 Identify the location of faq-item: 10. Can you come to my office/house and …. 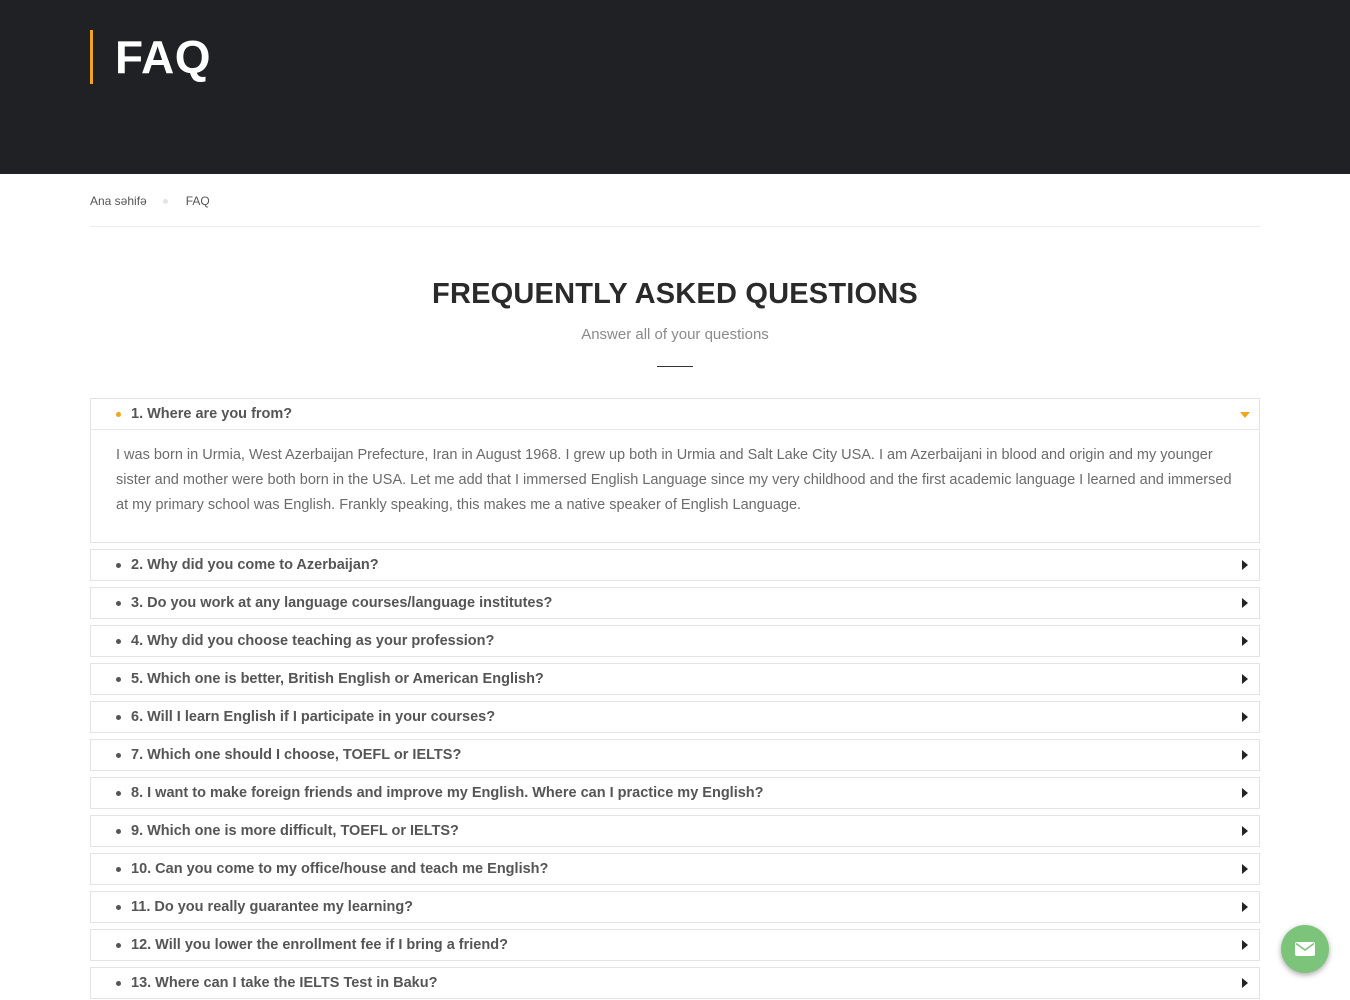
(675, 869).